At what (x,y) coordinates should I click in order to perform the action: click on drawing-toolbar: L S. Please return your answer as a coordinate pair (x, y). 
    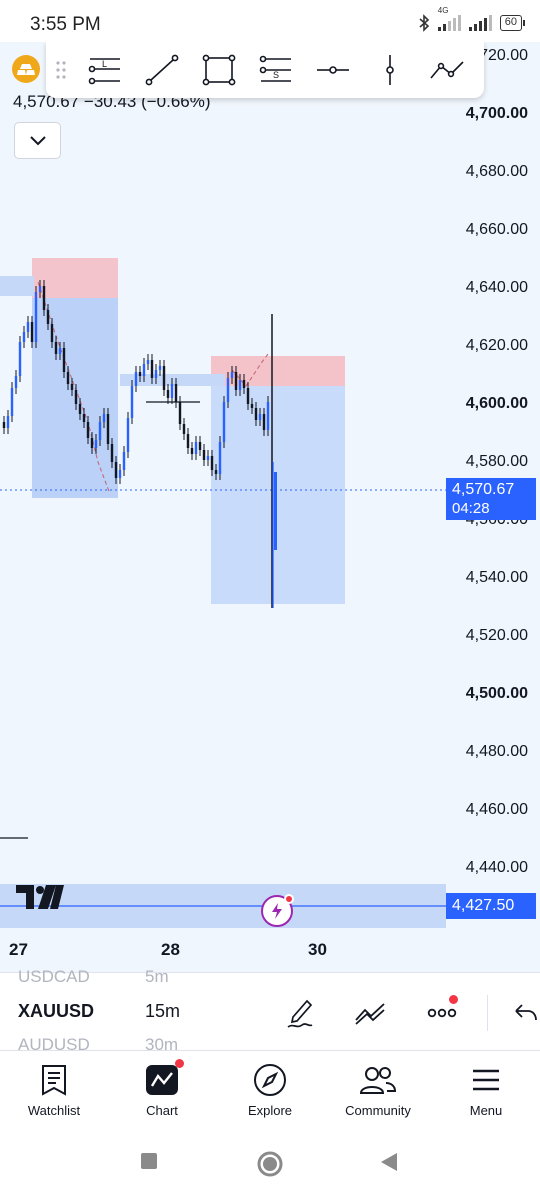
    Looking at the image, I should click on (265, 70).